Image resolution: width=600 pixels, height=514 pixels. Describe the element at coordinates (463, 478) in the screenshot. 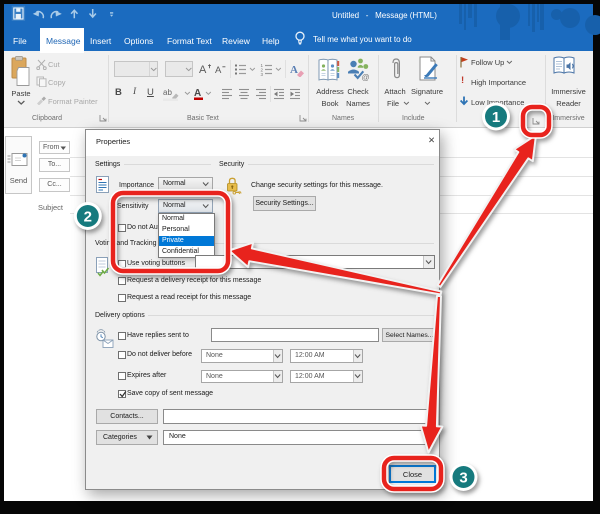

I see `svg-text: 3` at that location.